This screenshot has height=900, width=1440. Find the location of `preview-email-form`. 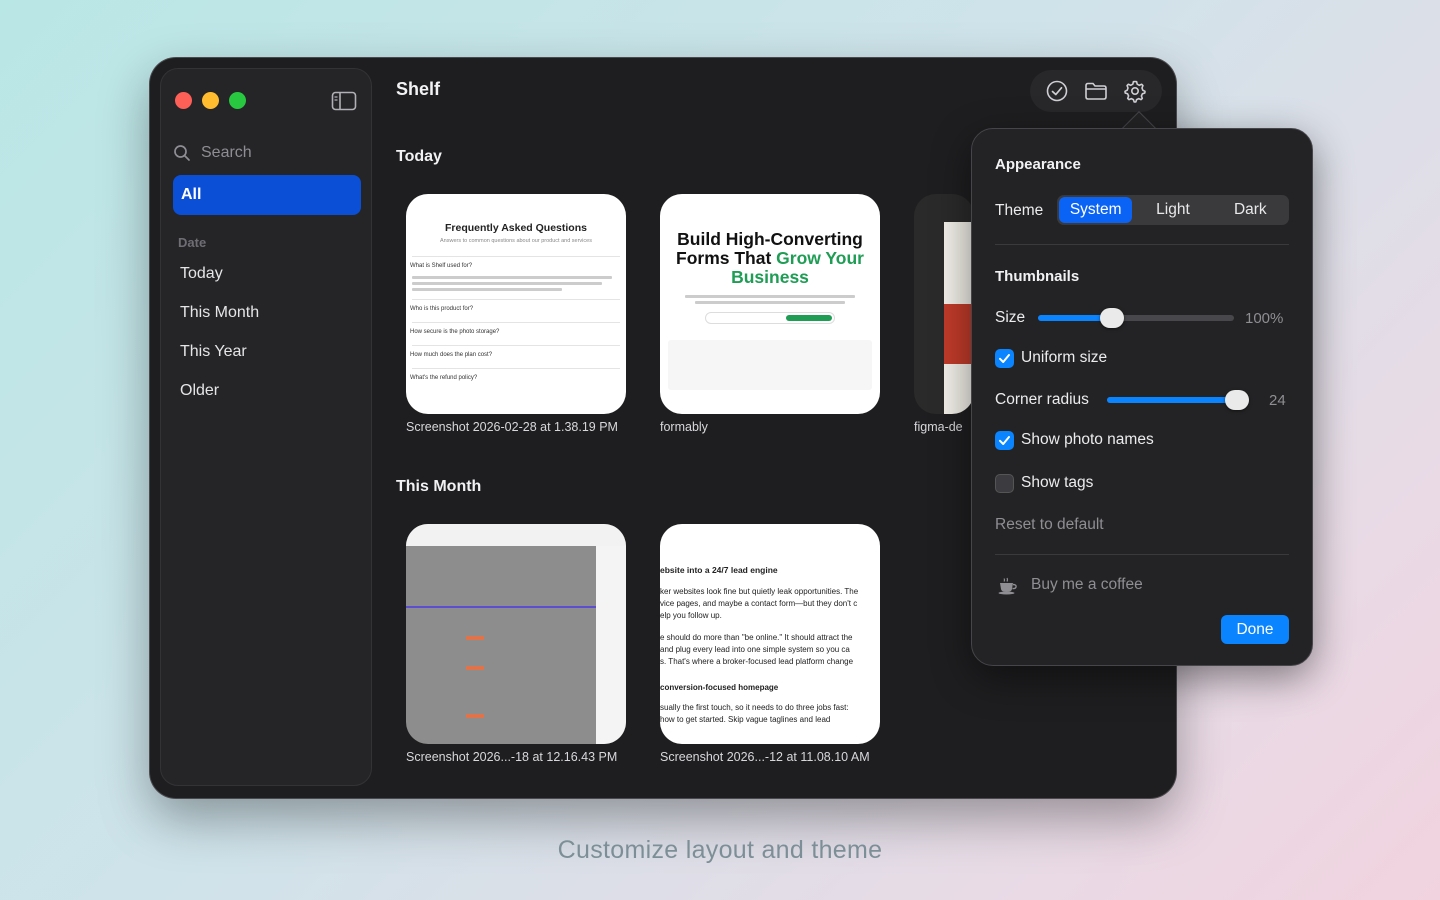

preview-email-form is located at coordinates (770, 318).